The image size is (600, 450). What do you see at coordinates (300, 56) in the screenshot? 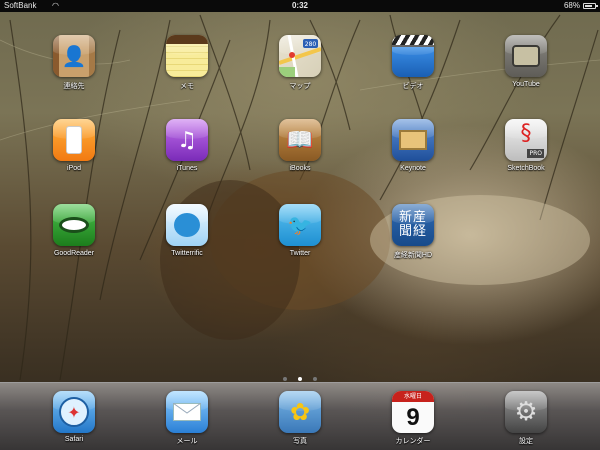
I see `maps-icon: 280` at bounding box center [300, 56].